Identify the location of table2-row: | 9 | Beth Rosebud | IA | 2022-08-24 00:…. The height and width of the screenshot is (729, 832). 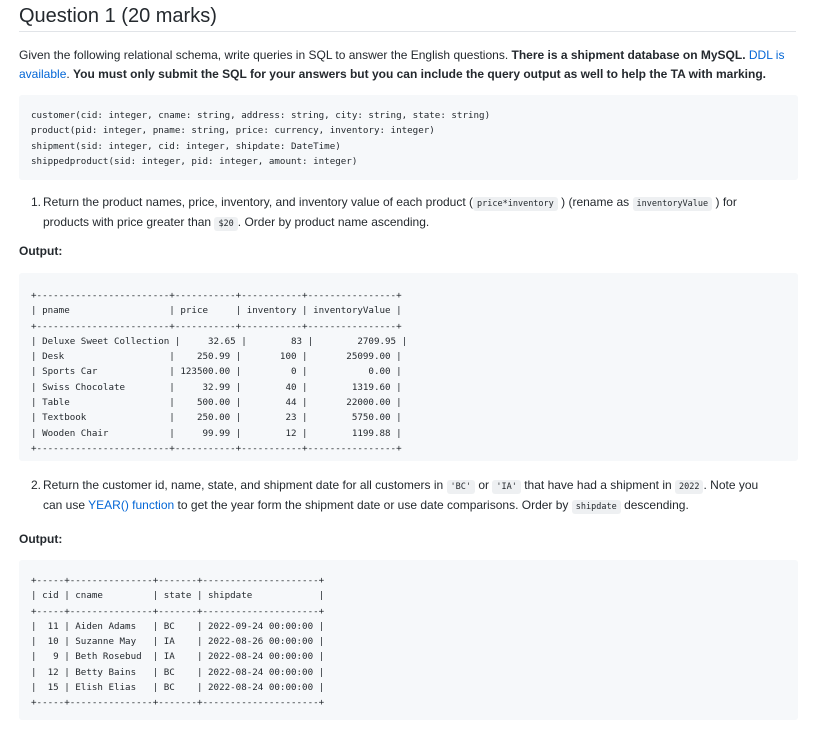
(178, 657).